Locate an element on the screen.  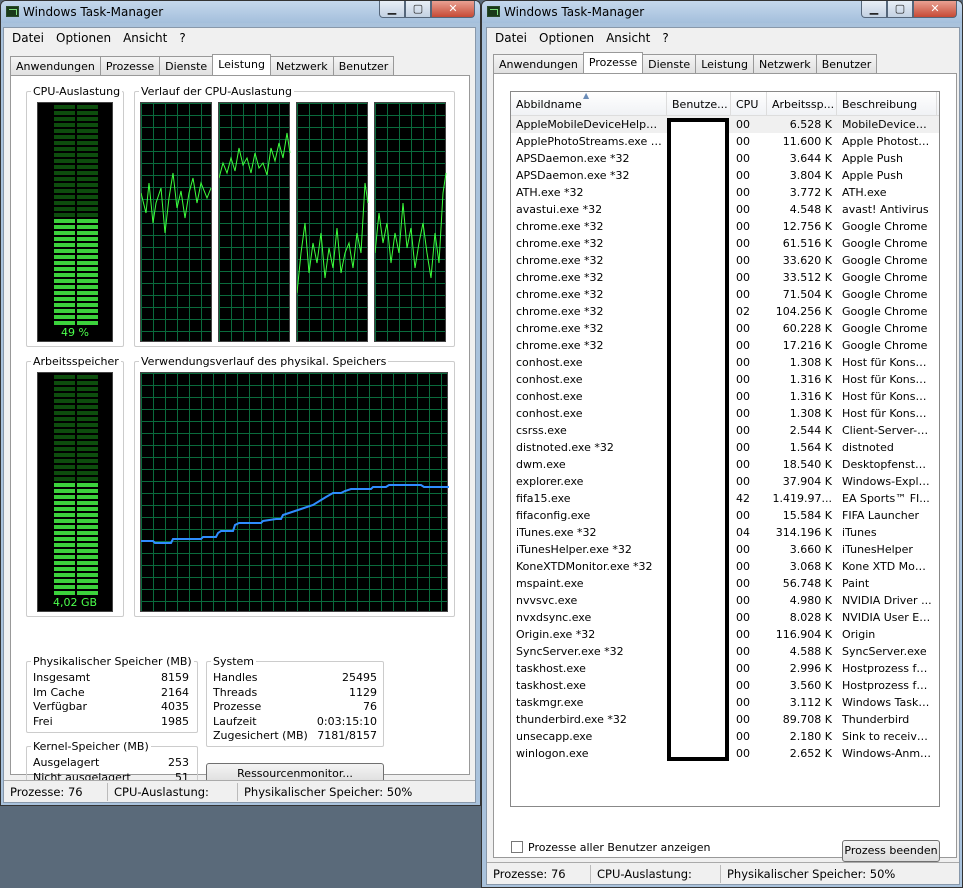
stat-value: 0:03:15:10 is located at coordinates (346, 721).